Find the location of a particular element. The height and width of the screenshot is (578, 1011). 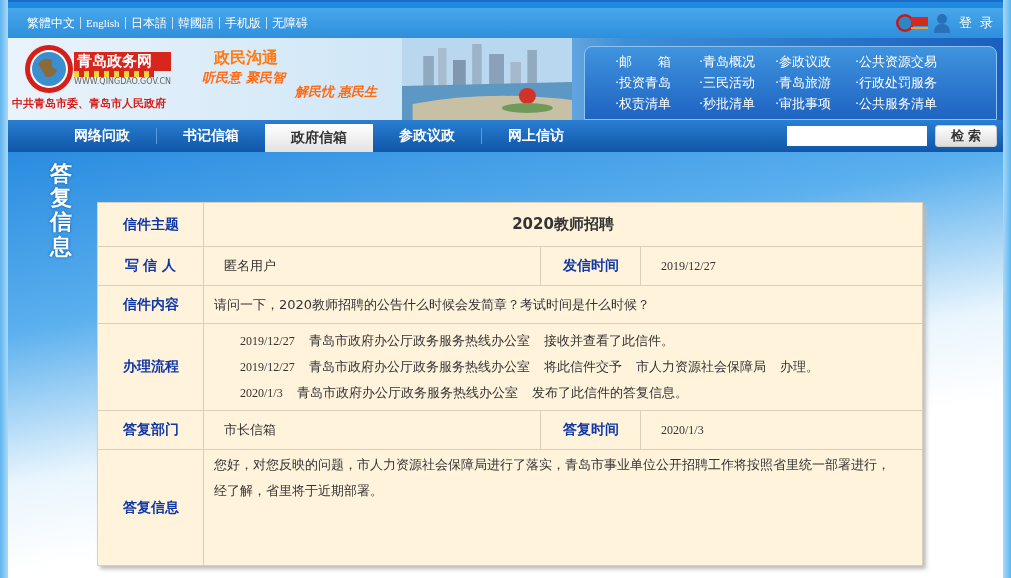

banner-link: ·行政处罚服务 is located at coordinates (903, 82).